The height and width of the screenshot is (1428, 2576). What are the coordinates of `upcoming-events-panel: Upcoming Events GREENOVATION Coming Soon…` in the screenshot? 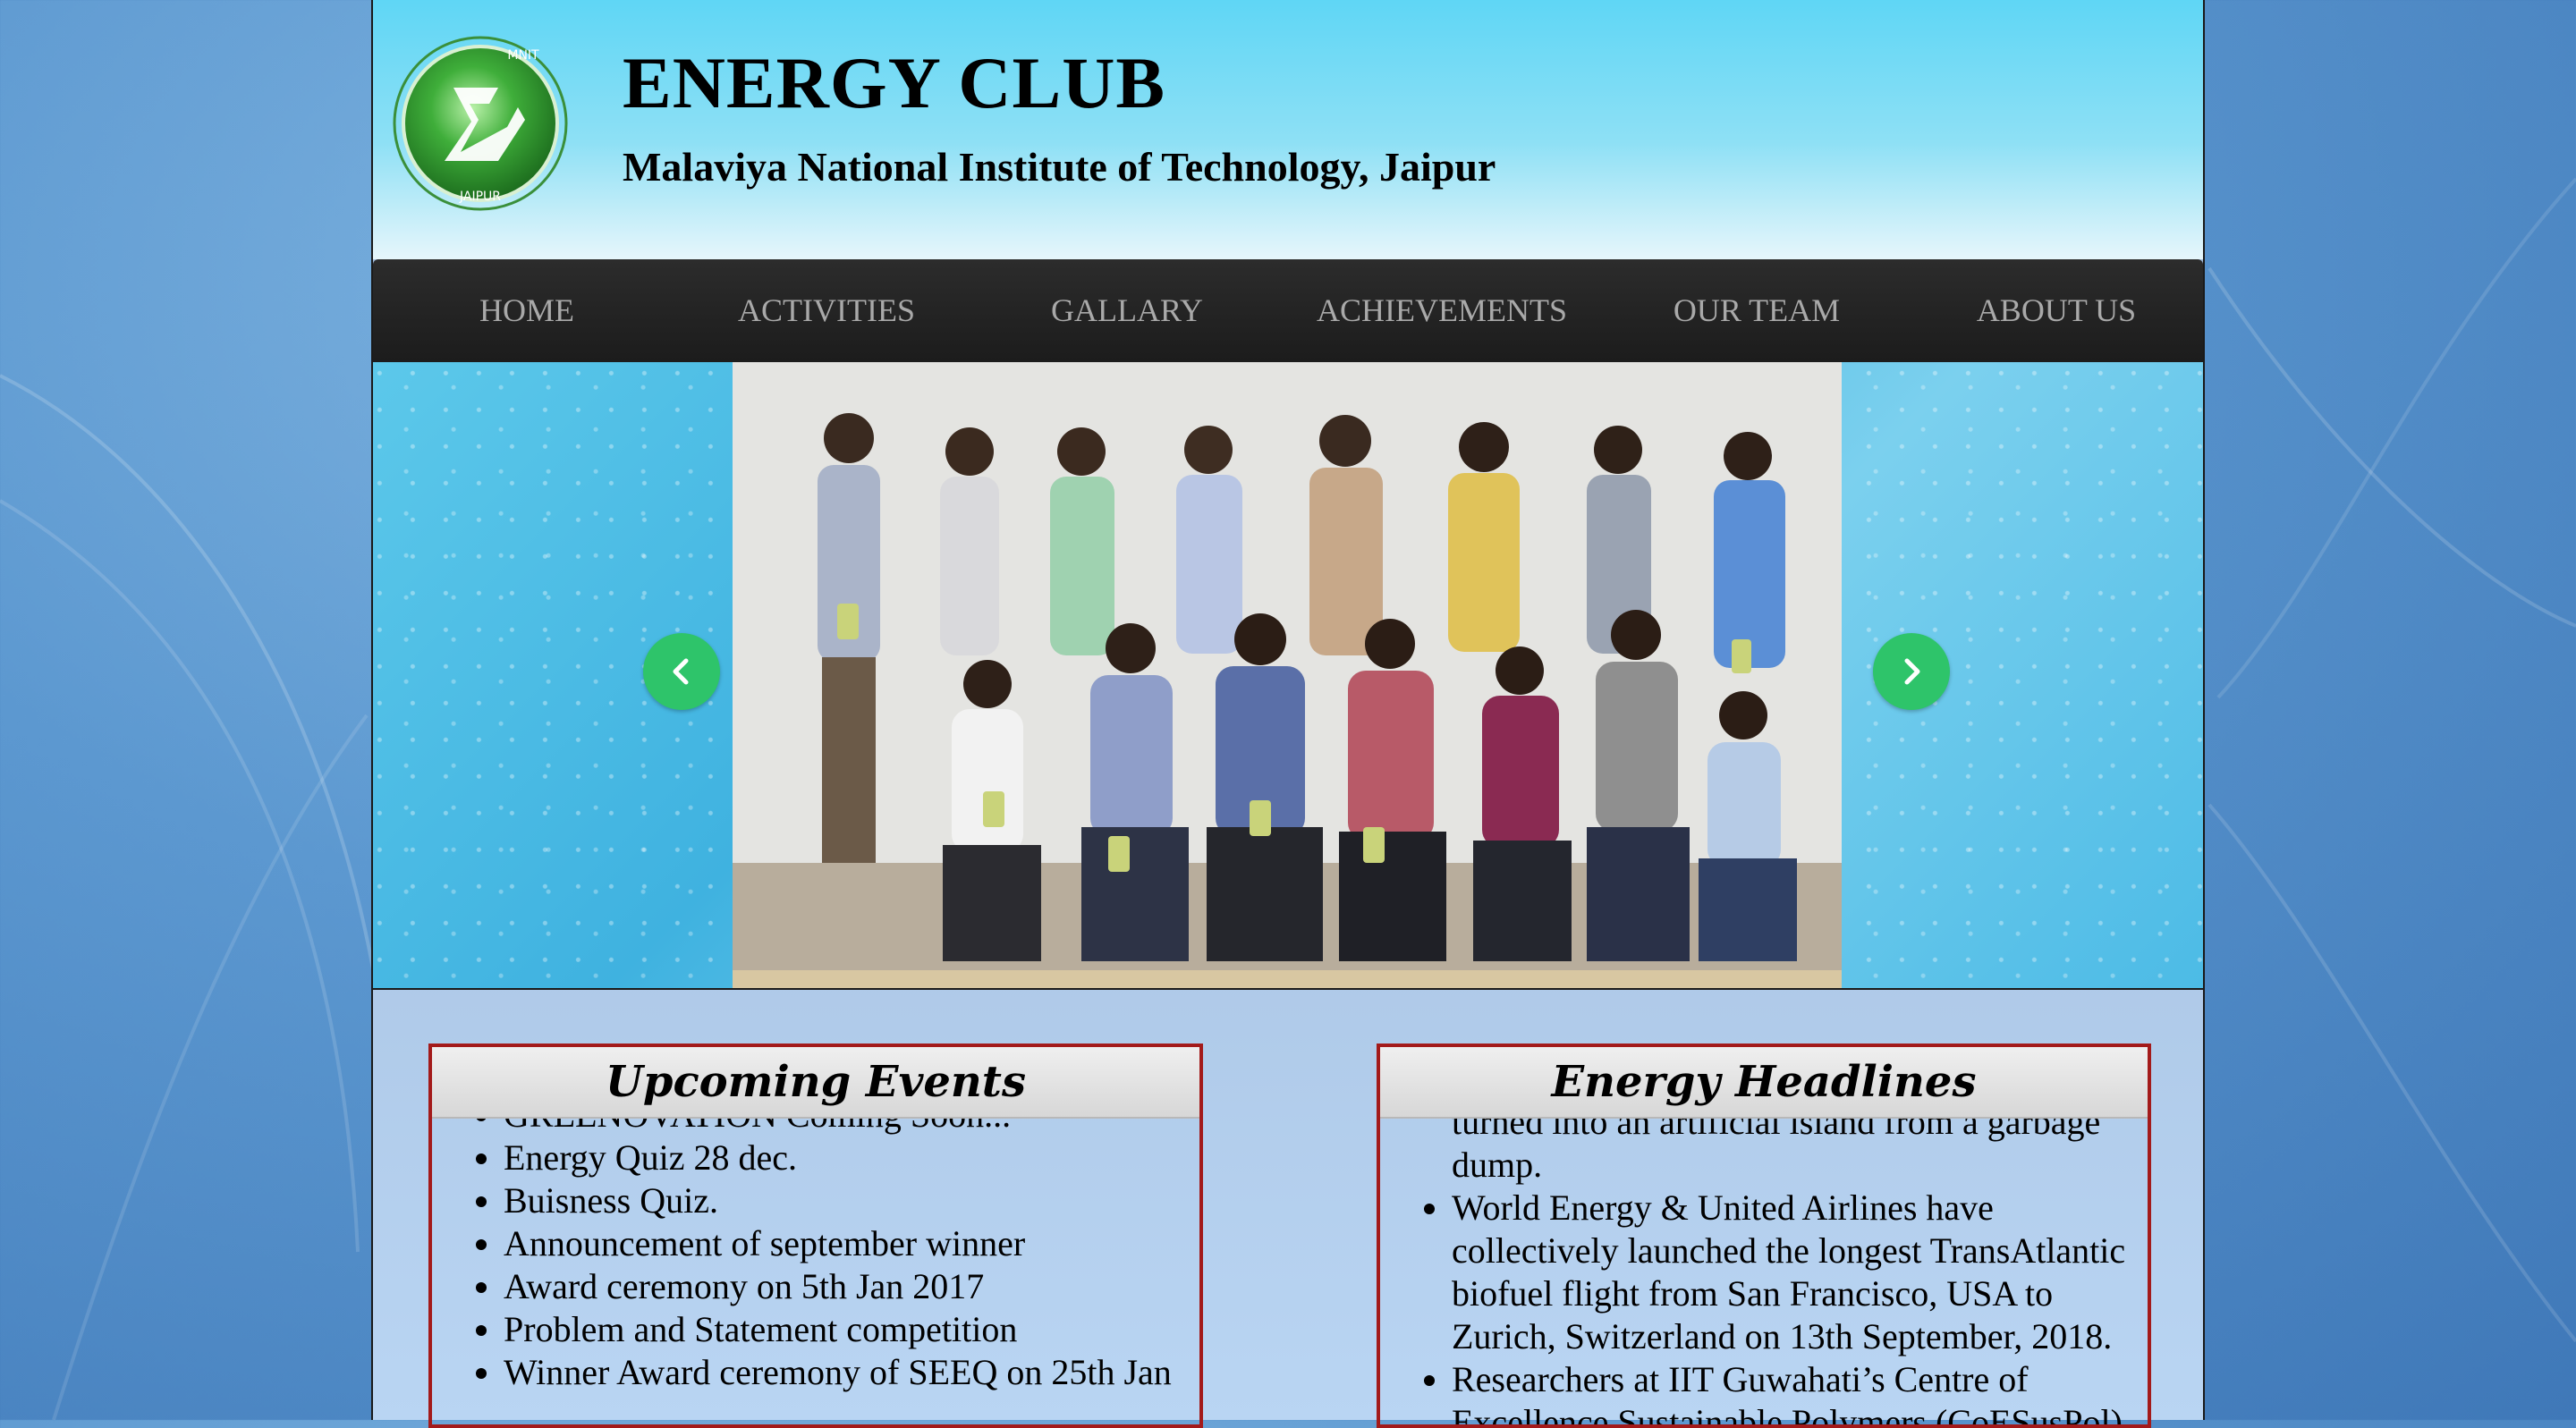 It's located at (815, 1236).